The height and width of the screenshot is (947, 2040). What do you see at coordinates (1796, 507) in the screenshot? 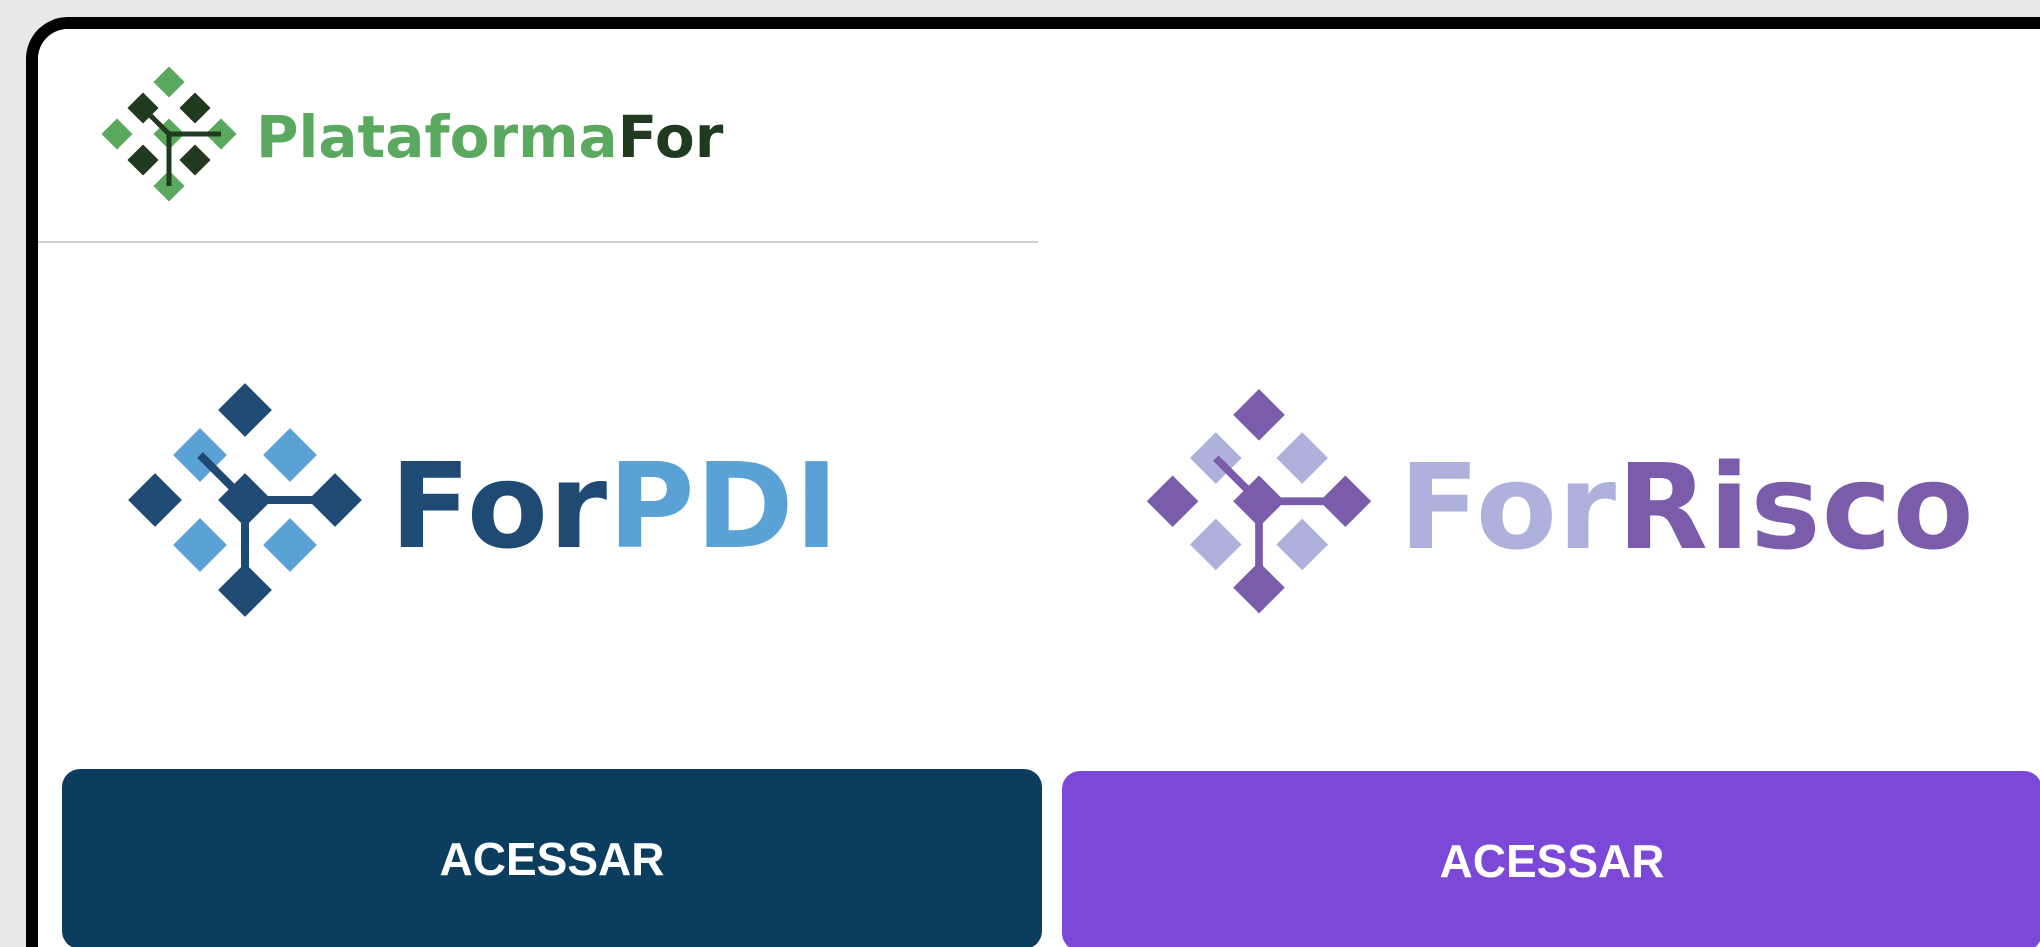
I see `forrisco-name-part2: Risco` at bounding box center [1796, 507].